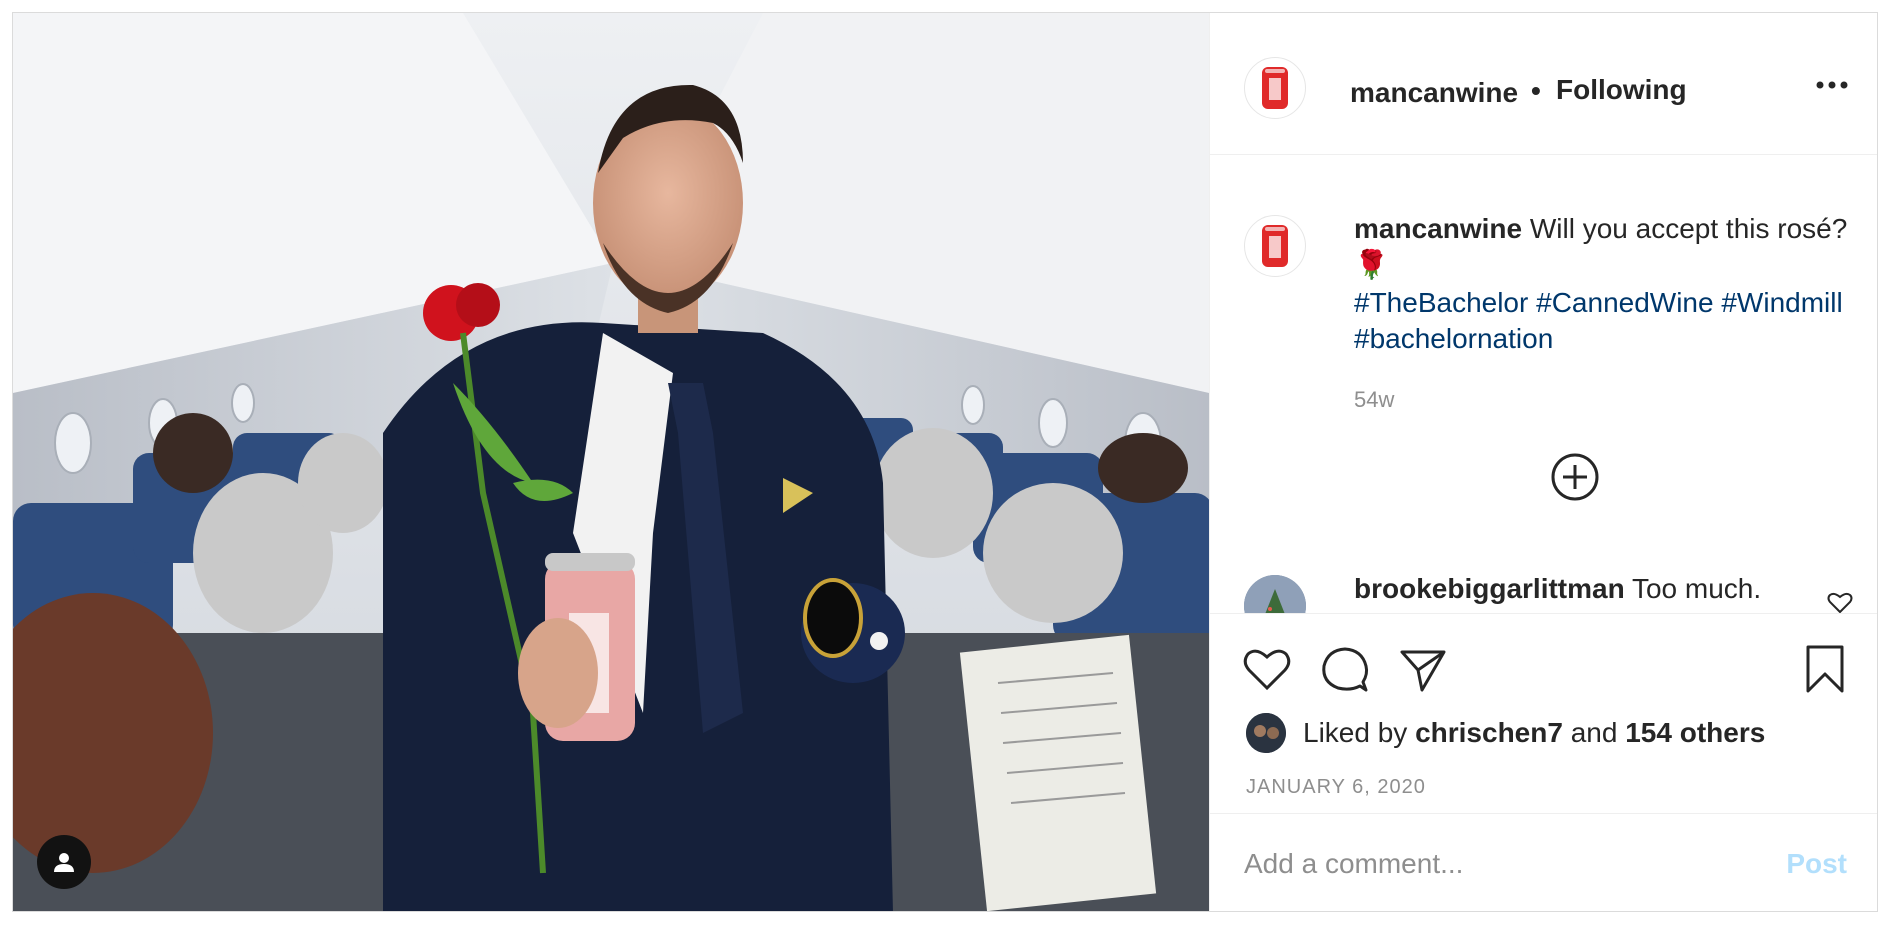  I want to click on more-options-icon, so click(1832, 85).